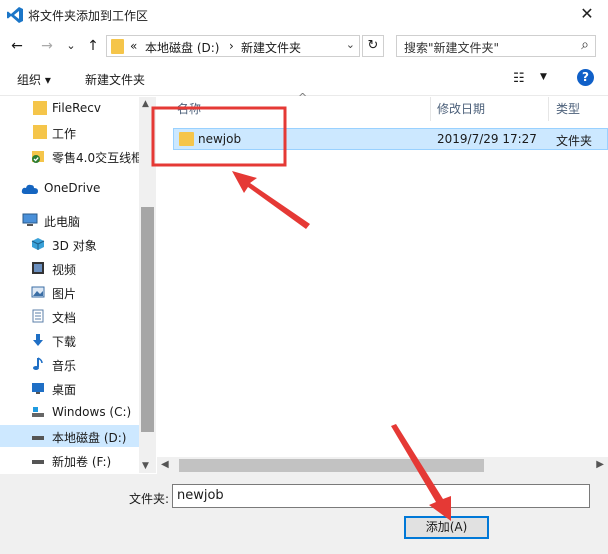 This screenshot has width=608, height=554. What do you see at coordinates (29, 189) in the screenshot?
I see `cloud-icon` at bounding box center [29, 189].